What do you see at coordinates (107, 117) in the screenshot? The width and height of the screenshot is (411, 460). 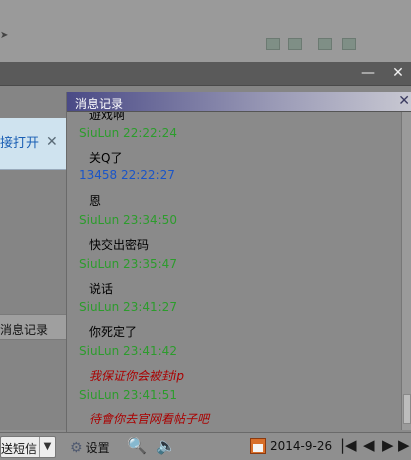 I see `message-text: 遊戏啊` at bounding box center [107, 117].